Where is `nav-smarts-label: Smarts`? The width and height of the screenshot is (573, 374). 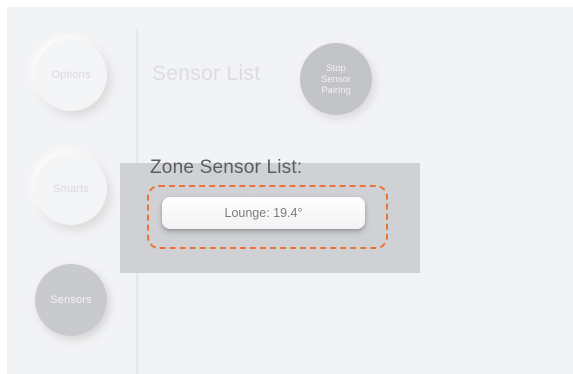
nav-smarts-label: Smarts is located at coordinates (71, 189).